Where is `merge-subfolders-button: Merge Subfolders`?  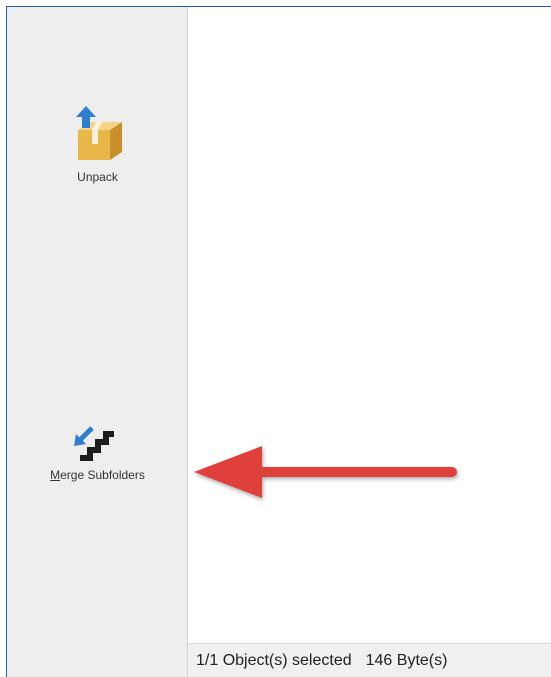
merge-subfolders-button: Merge Subfolders is located at coordinates (97, 452).